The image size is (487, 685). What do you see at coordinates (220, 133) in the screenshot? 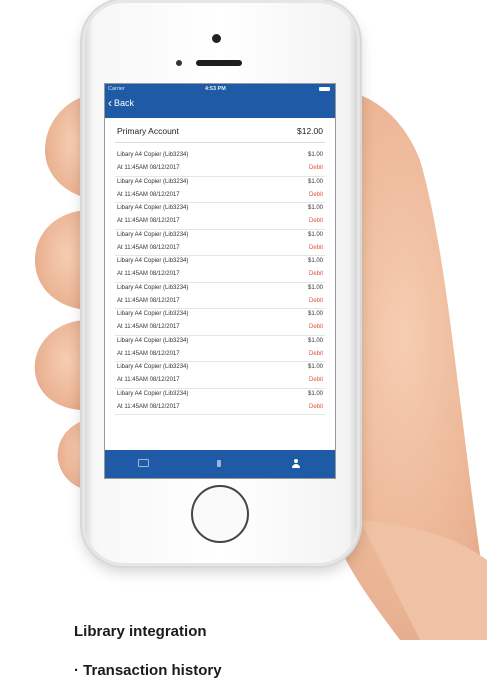
I see `account-summary: Primary Account $12.00` at bounding box center [220, 133].